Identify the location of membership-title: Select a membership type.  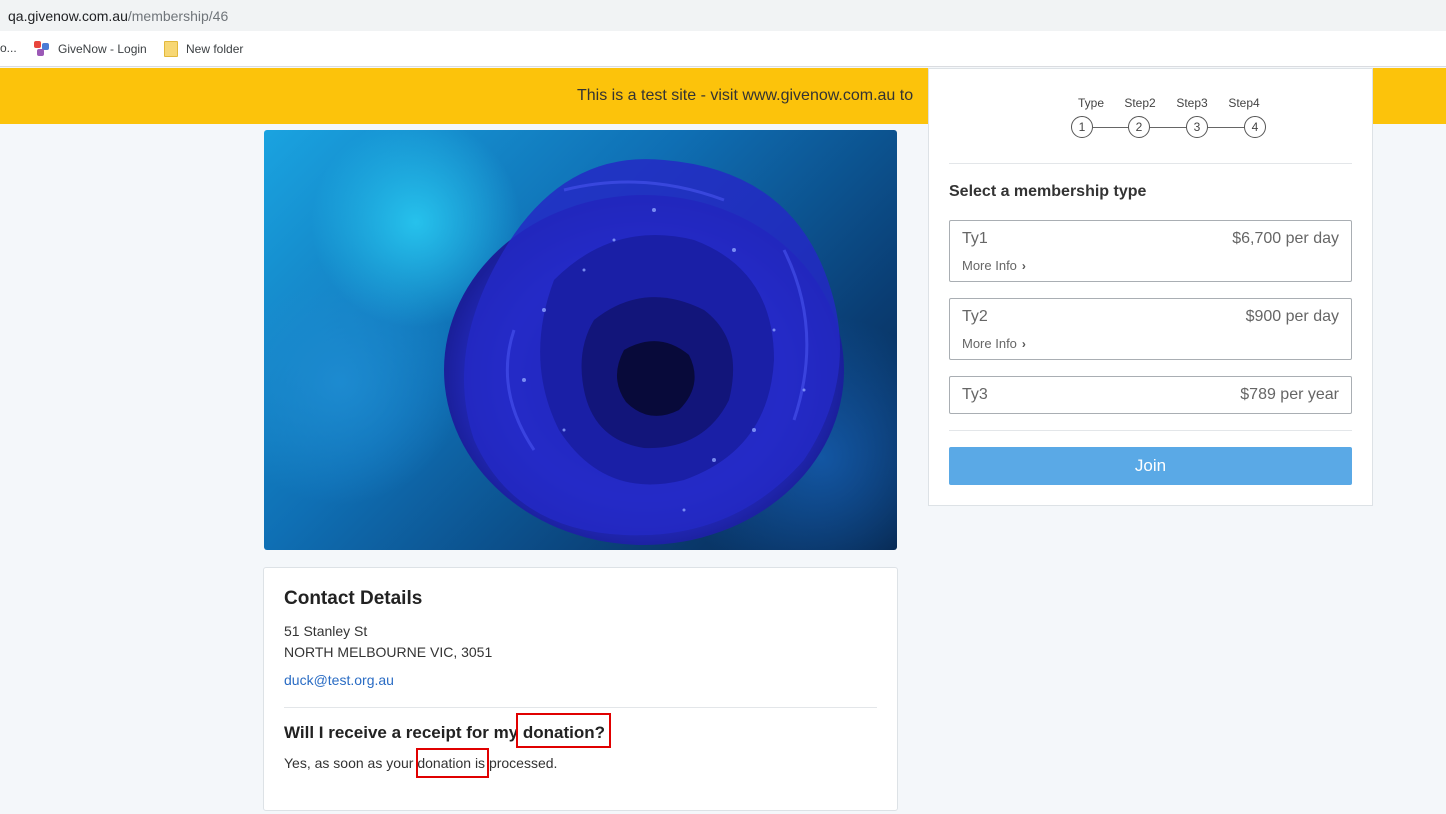
(1048, 191).